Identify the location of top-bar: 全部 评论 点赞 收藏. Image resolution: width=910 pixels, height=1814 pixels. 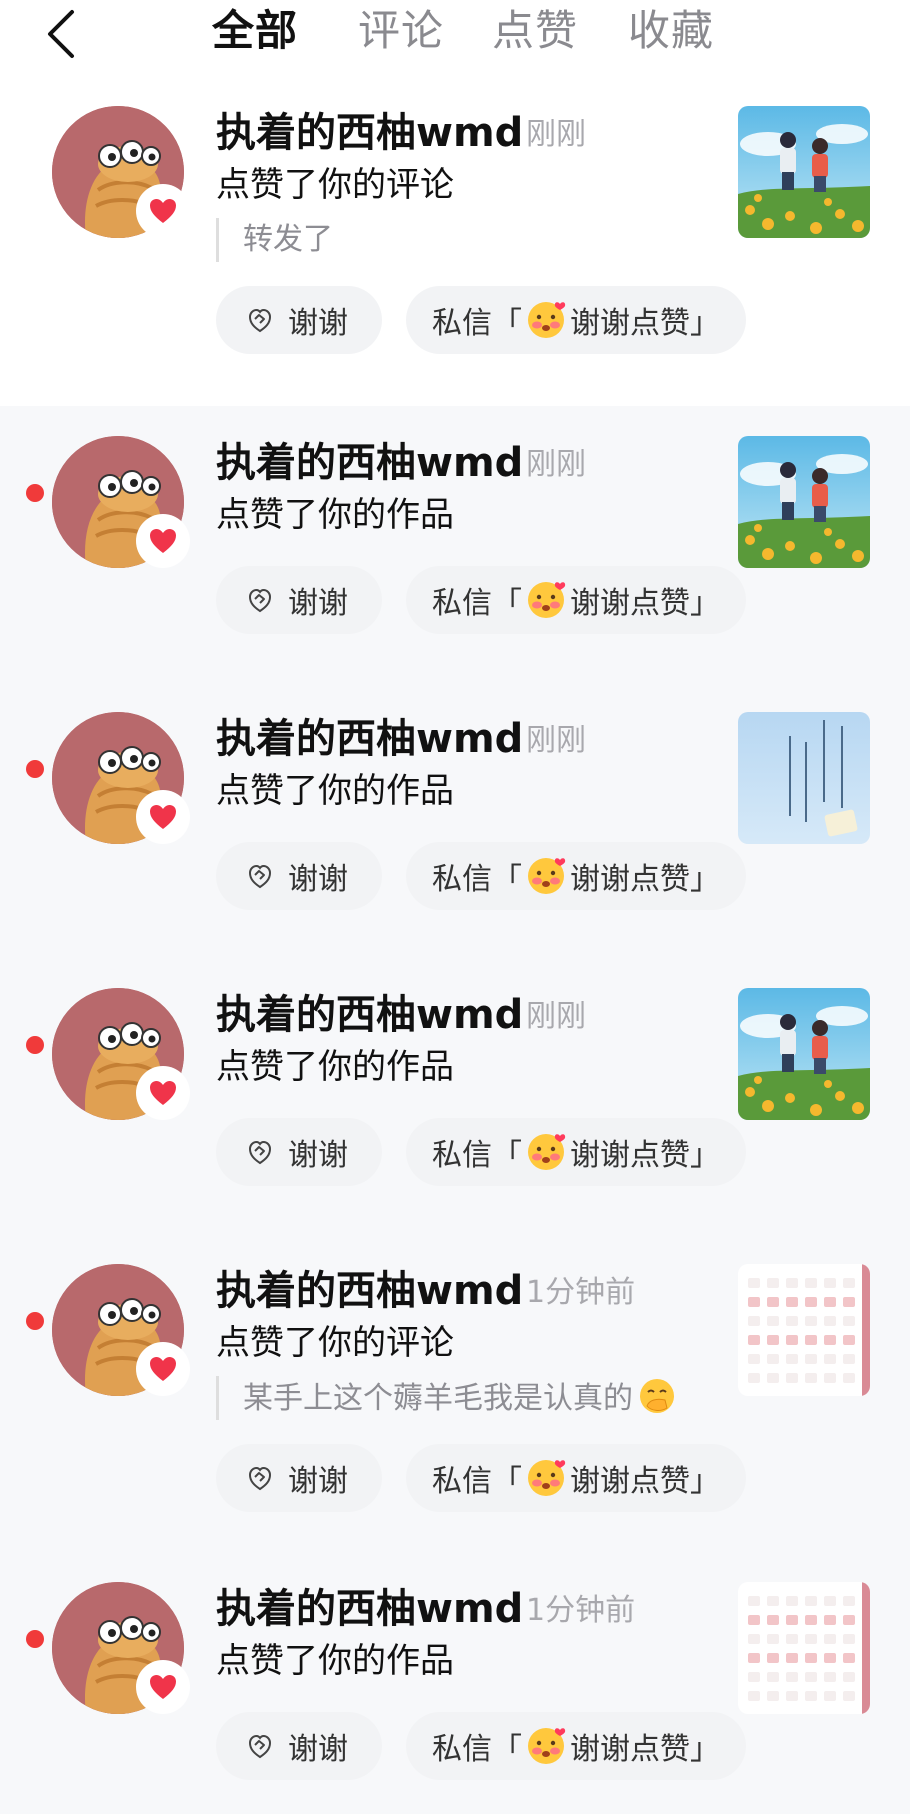
(455, 38).